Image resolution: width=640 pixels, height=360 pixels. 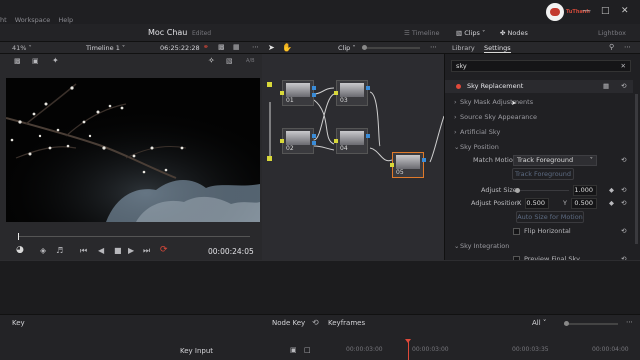 What do you see at coordinates (611, 47) in the screenshot?
I see `search-icon: ⚲` at bounding box center [611, 47].